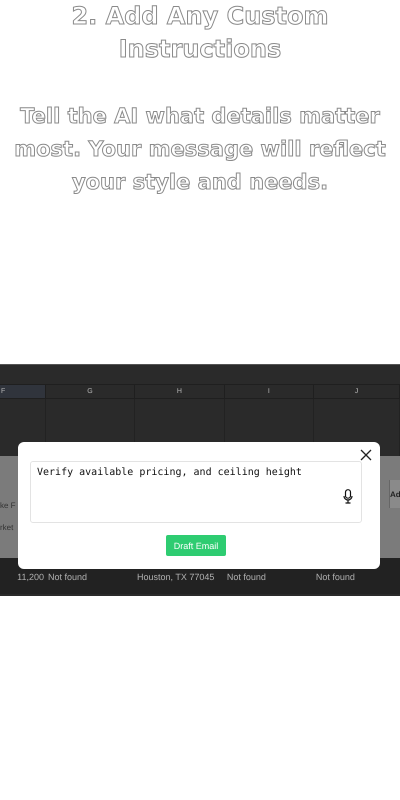  Describe the element at coordinates (176, 577) in the screenshot. I see `table-cell-text: Houston, TX 77045` at that location.